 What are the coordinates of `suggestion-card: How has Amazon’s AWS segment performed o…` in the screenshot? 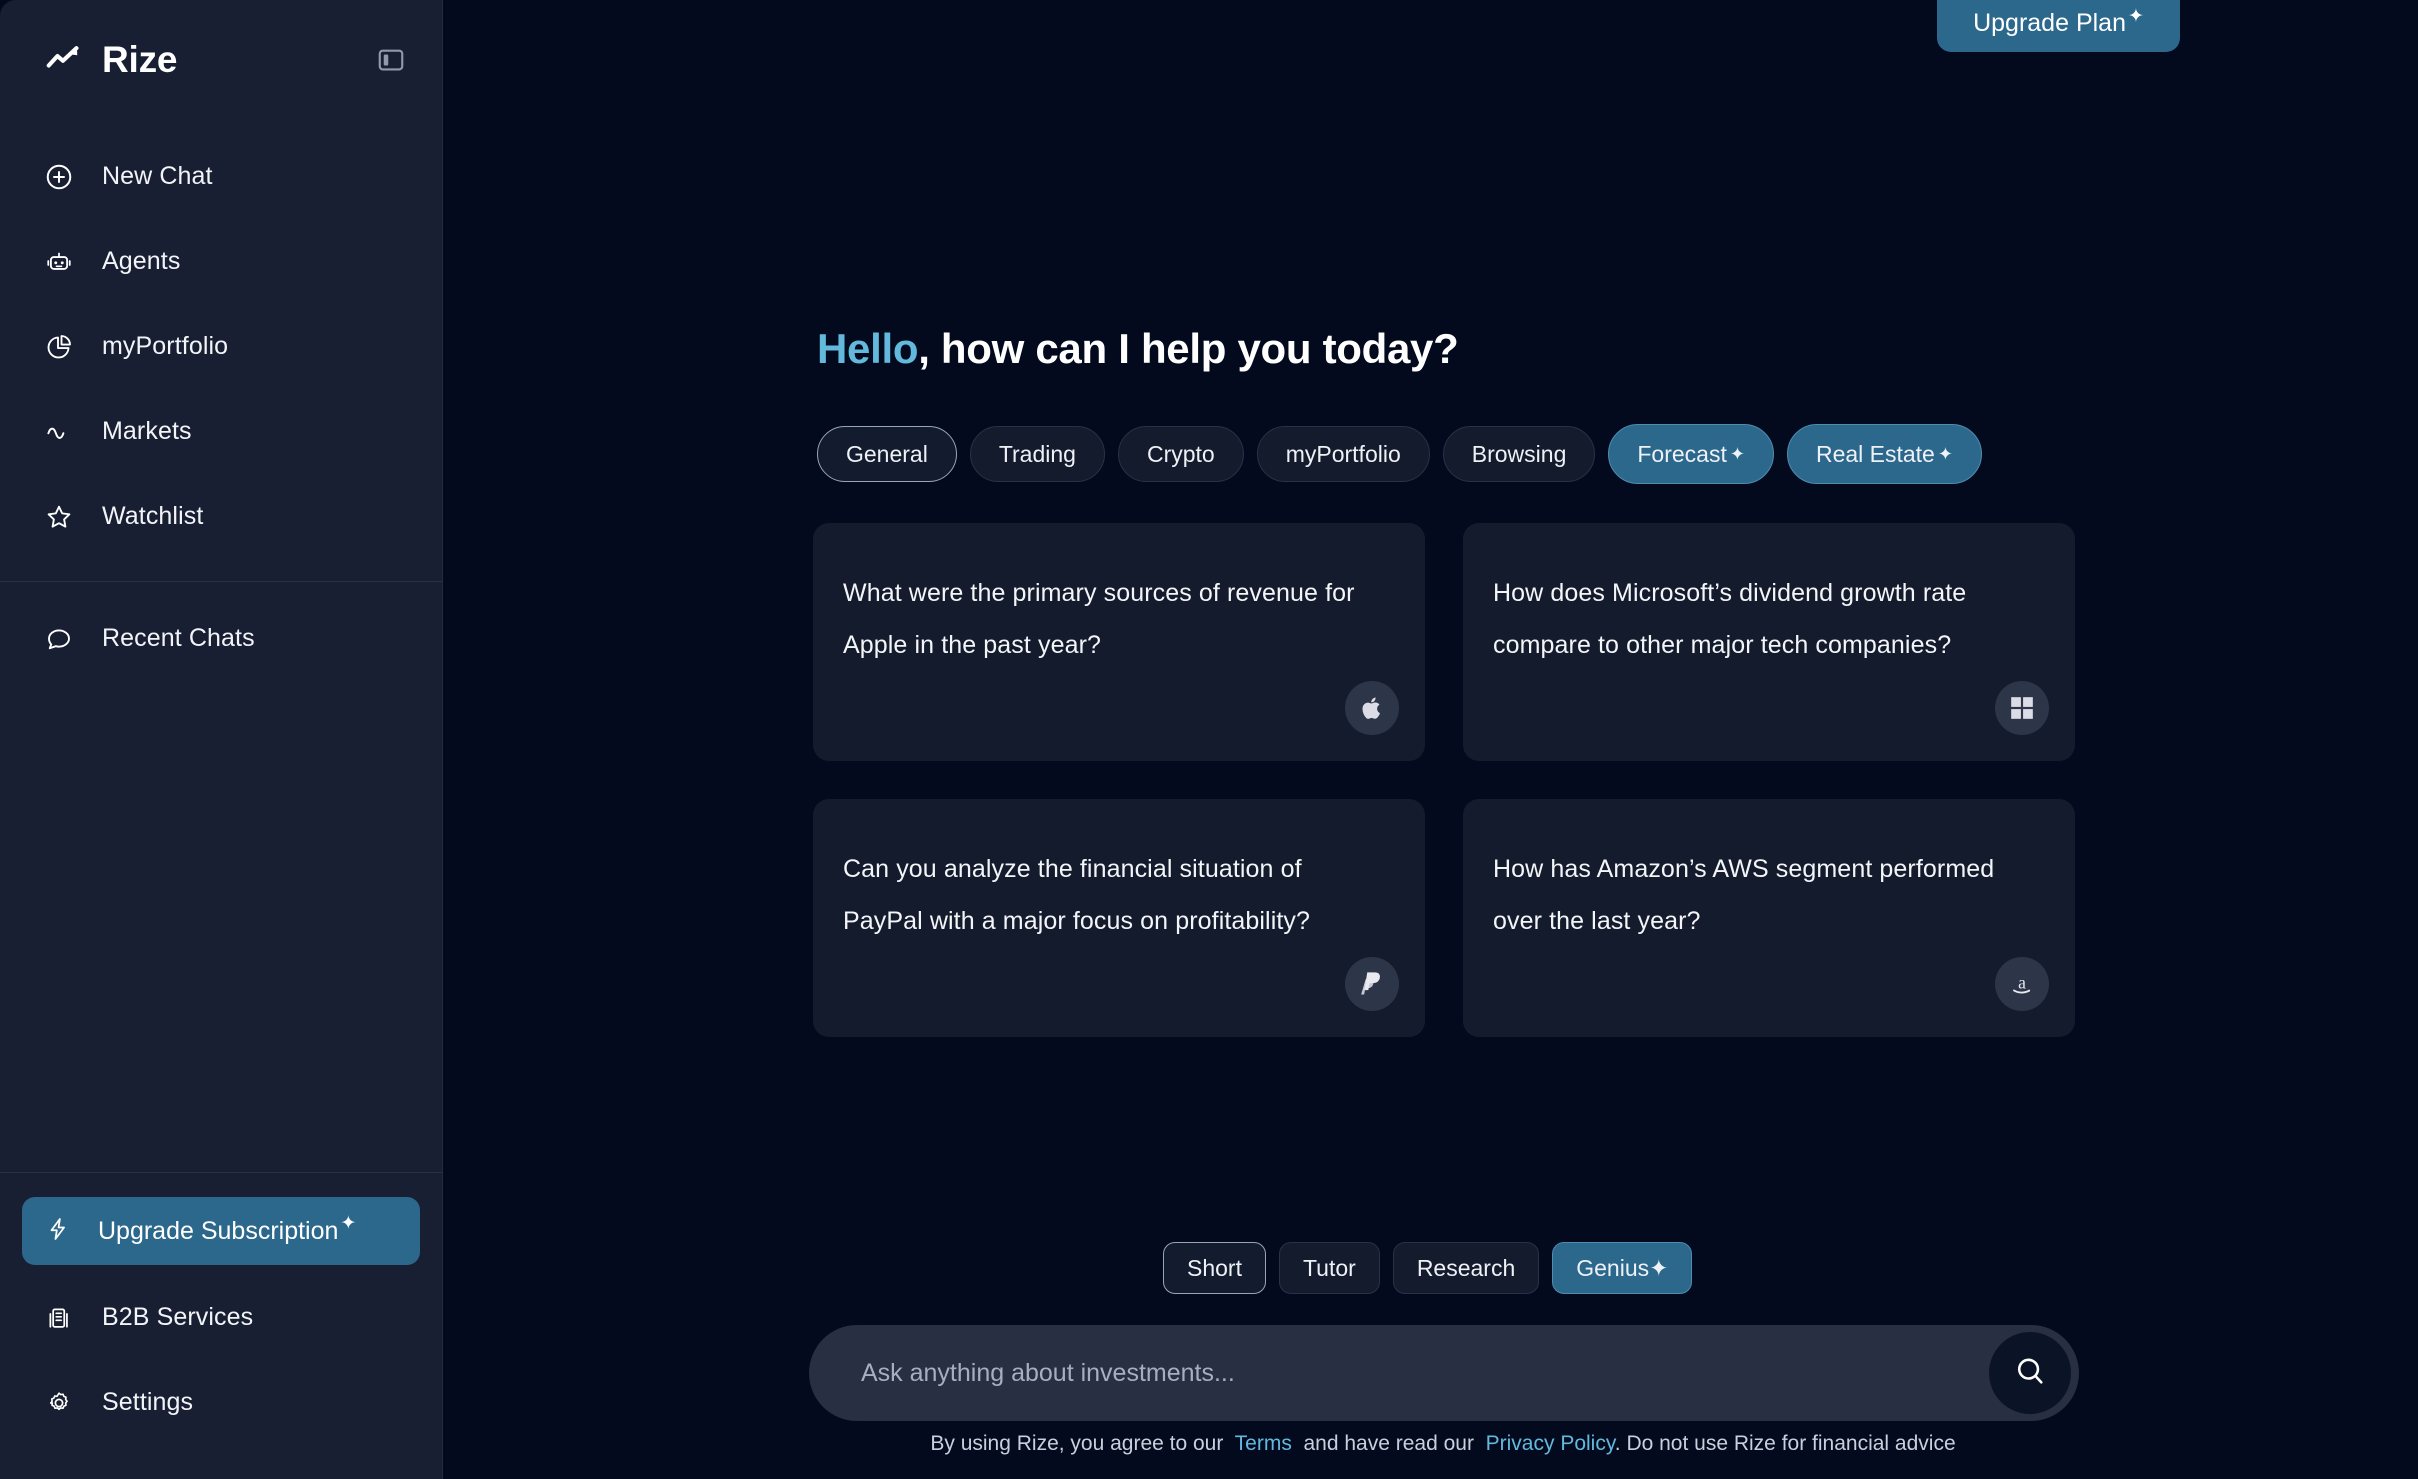 It's located at (1769, 918).